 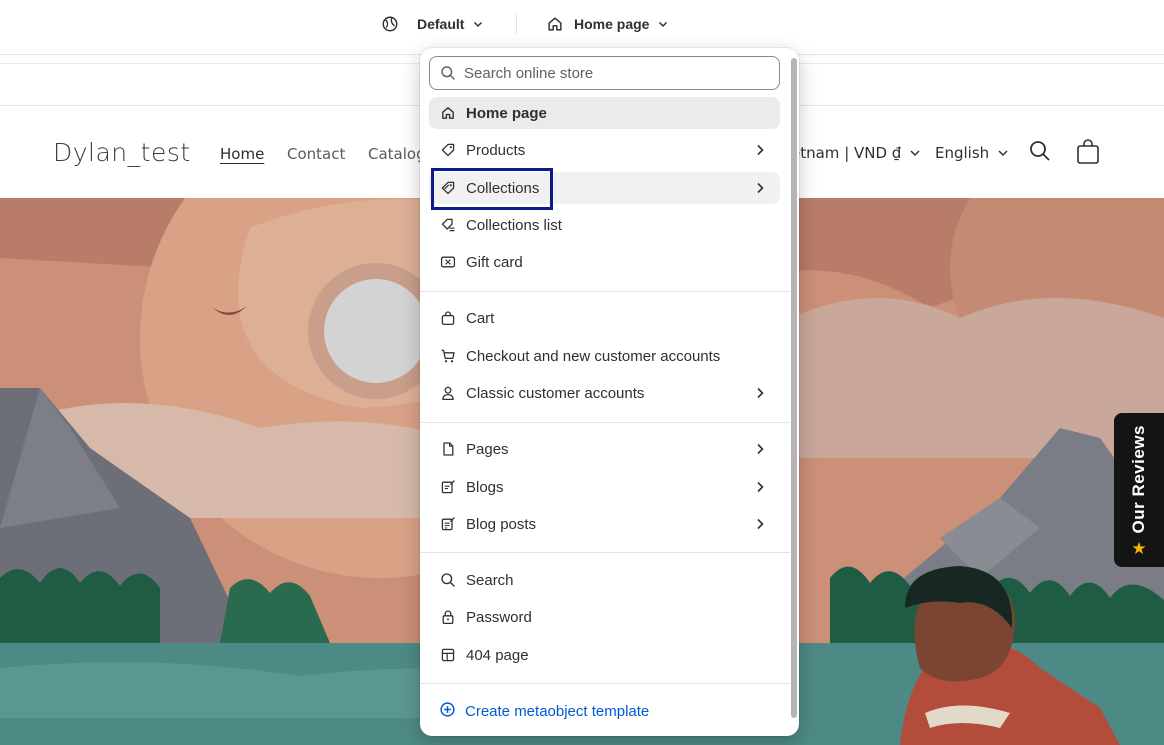 I want to click on search-input, so click(x=614, y=73).